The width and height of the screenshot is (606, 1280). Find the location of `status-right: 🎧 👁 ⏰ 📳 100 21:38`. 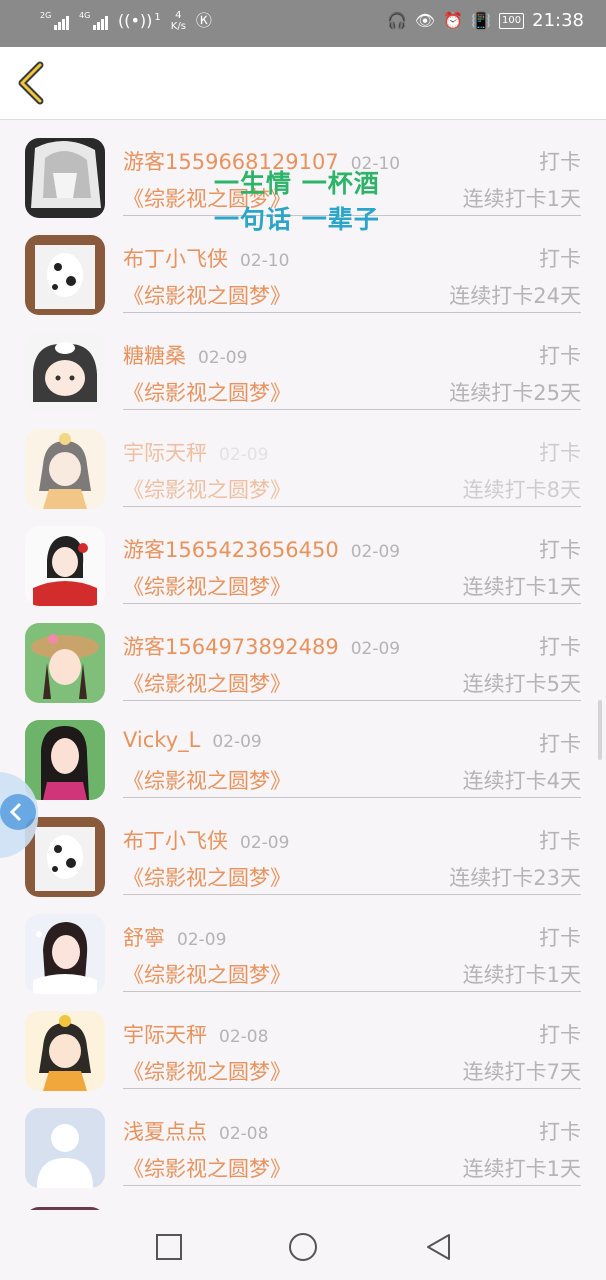

status-right: 🎧 👁 ⏰ 📳 100 21:38 is located at coordinates (485, 20).